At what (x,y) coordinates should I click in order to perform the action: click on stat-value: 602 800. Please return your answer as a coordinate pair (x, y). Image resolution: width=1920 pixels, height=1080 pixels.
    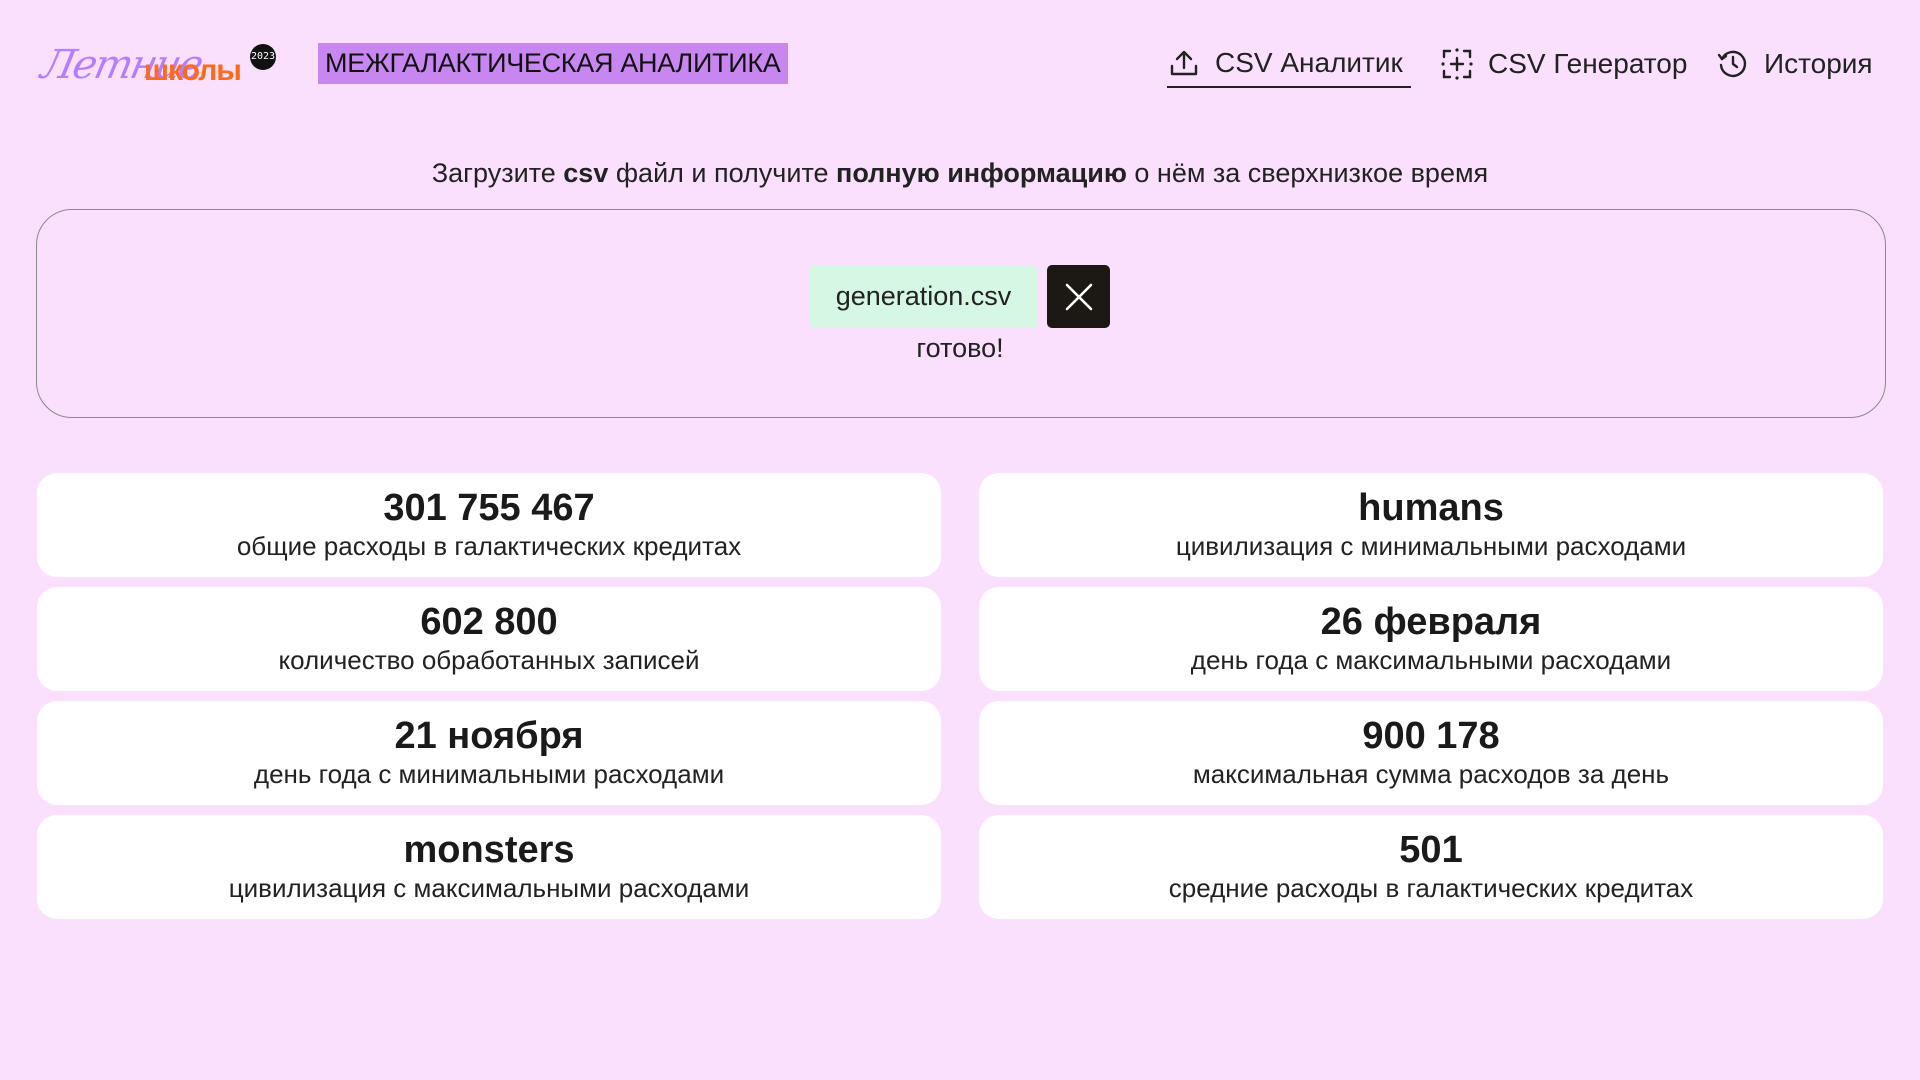
    Looking at the image, I should click on (489, 622).